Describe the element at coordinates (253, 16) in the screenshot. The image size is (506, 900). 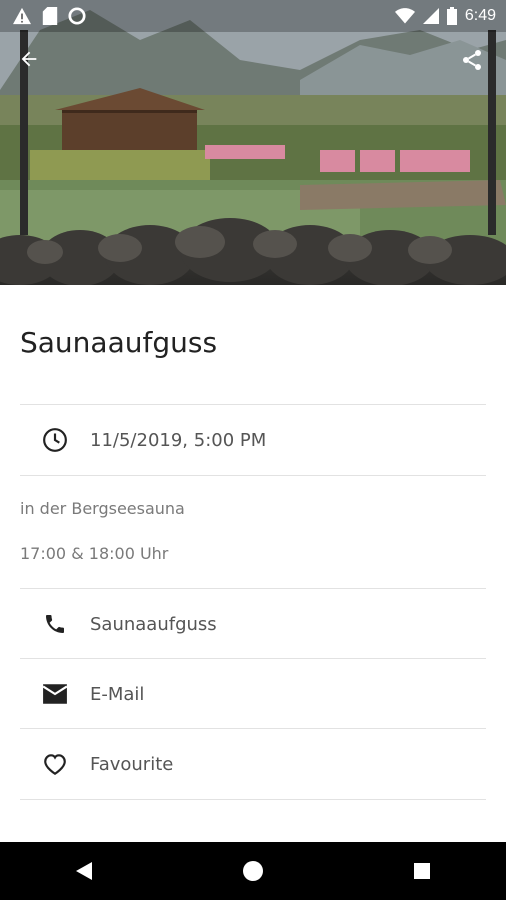
I see `status-bar: 6:49` at that location.